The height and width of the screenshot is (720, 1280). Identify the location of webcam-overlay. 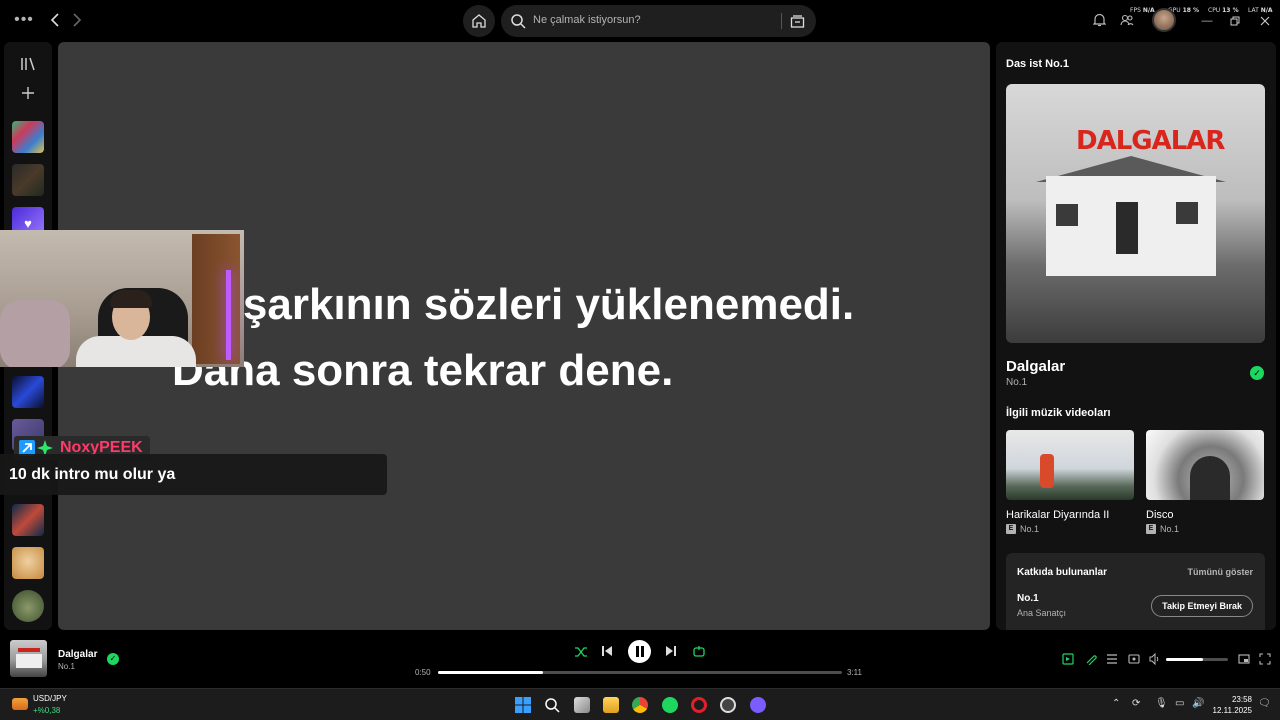
(122, 298).